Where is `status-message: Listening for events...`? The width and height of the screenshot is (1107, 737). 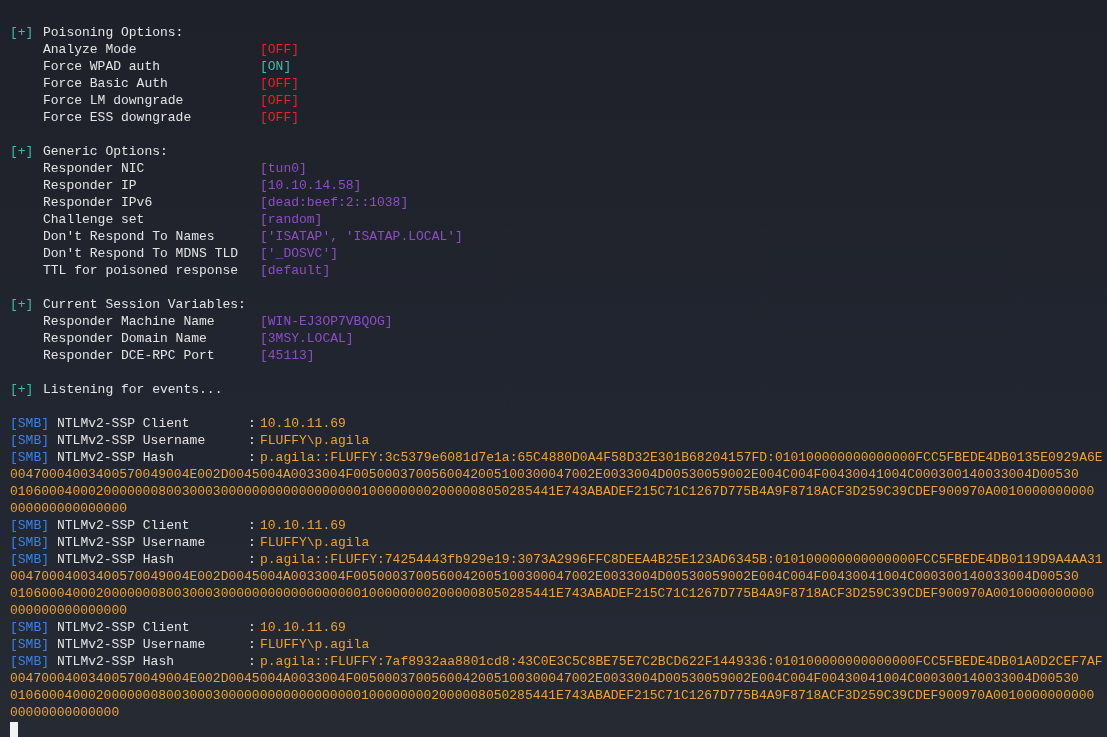
status-message: Listening for events... is located at coordinates (133, 389).